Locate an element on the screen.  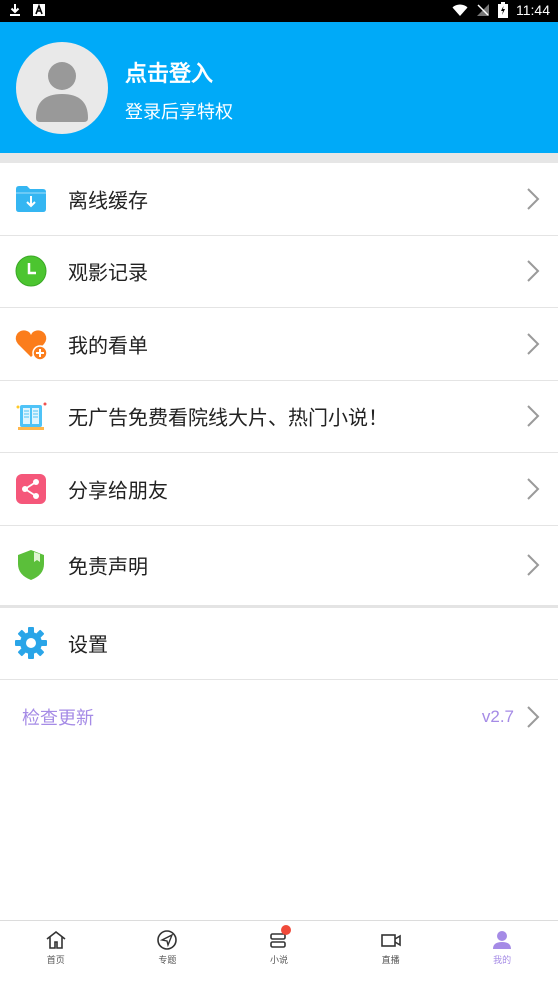
menu-item-label: 无广告免费看院线大片、热门小说！ is located at coordinates (228, 417).